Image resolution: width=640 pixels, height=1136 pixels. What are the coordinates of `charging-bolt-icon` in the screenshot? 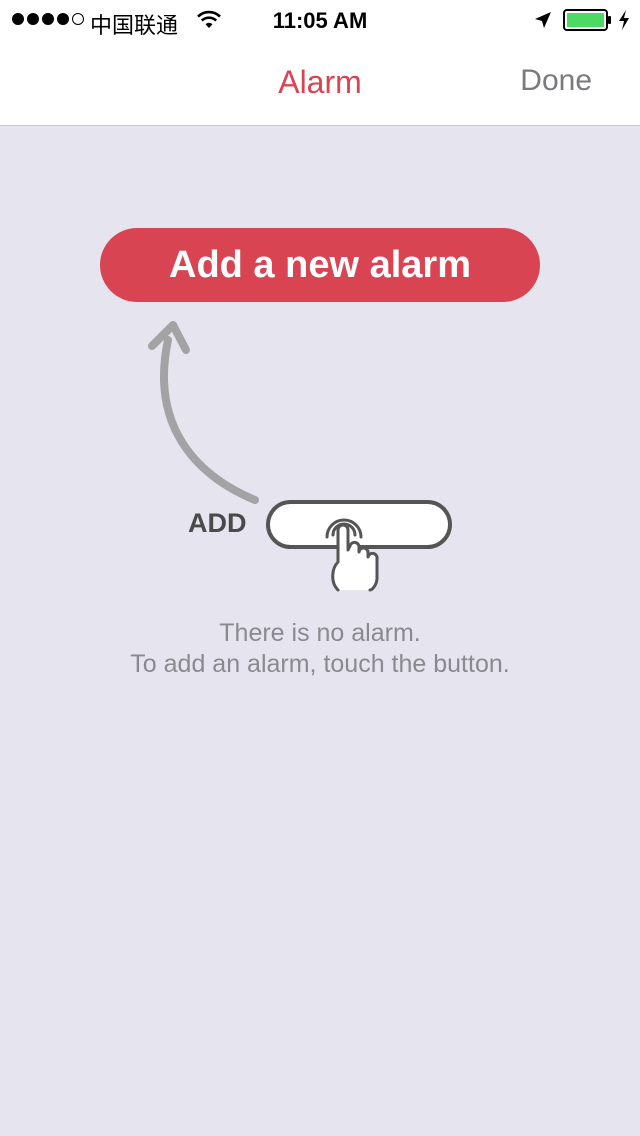 It's located at (624, 20).